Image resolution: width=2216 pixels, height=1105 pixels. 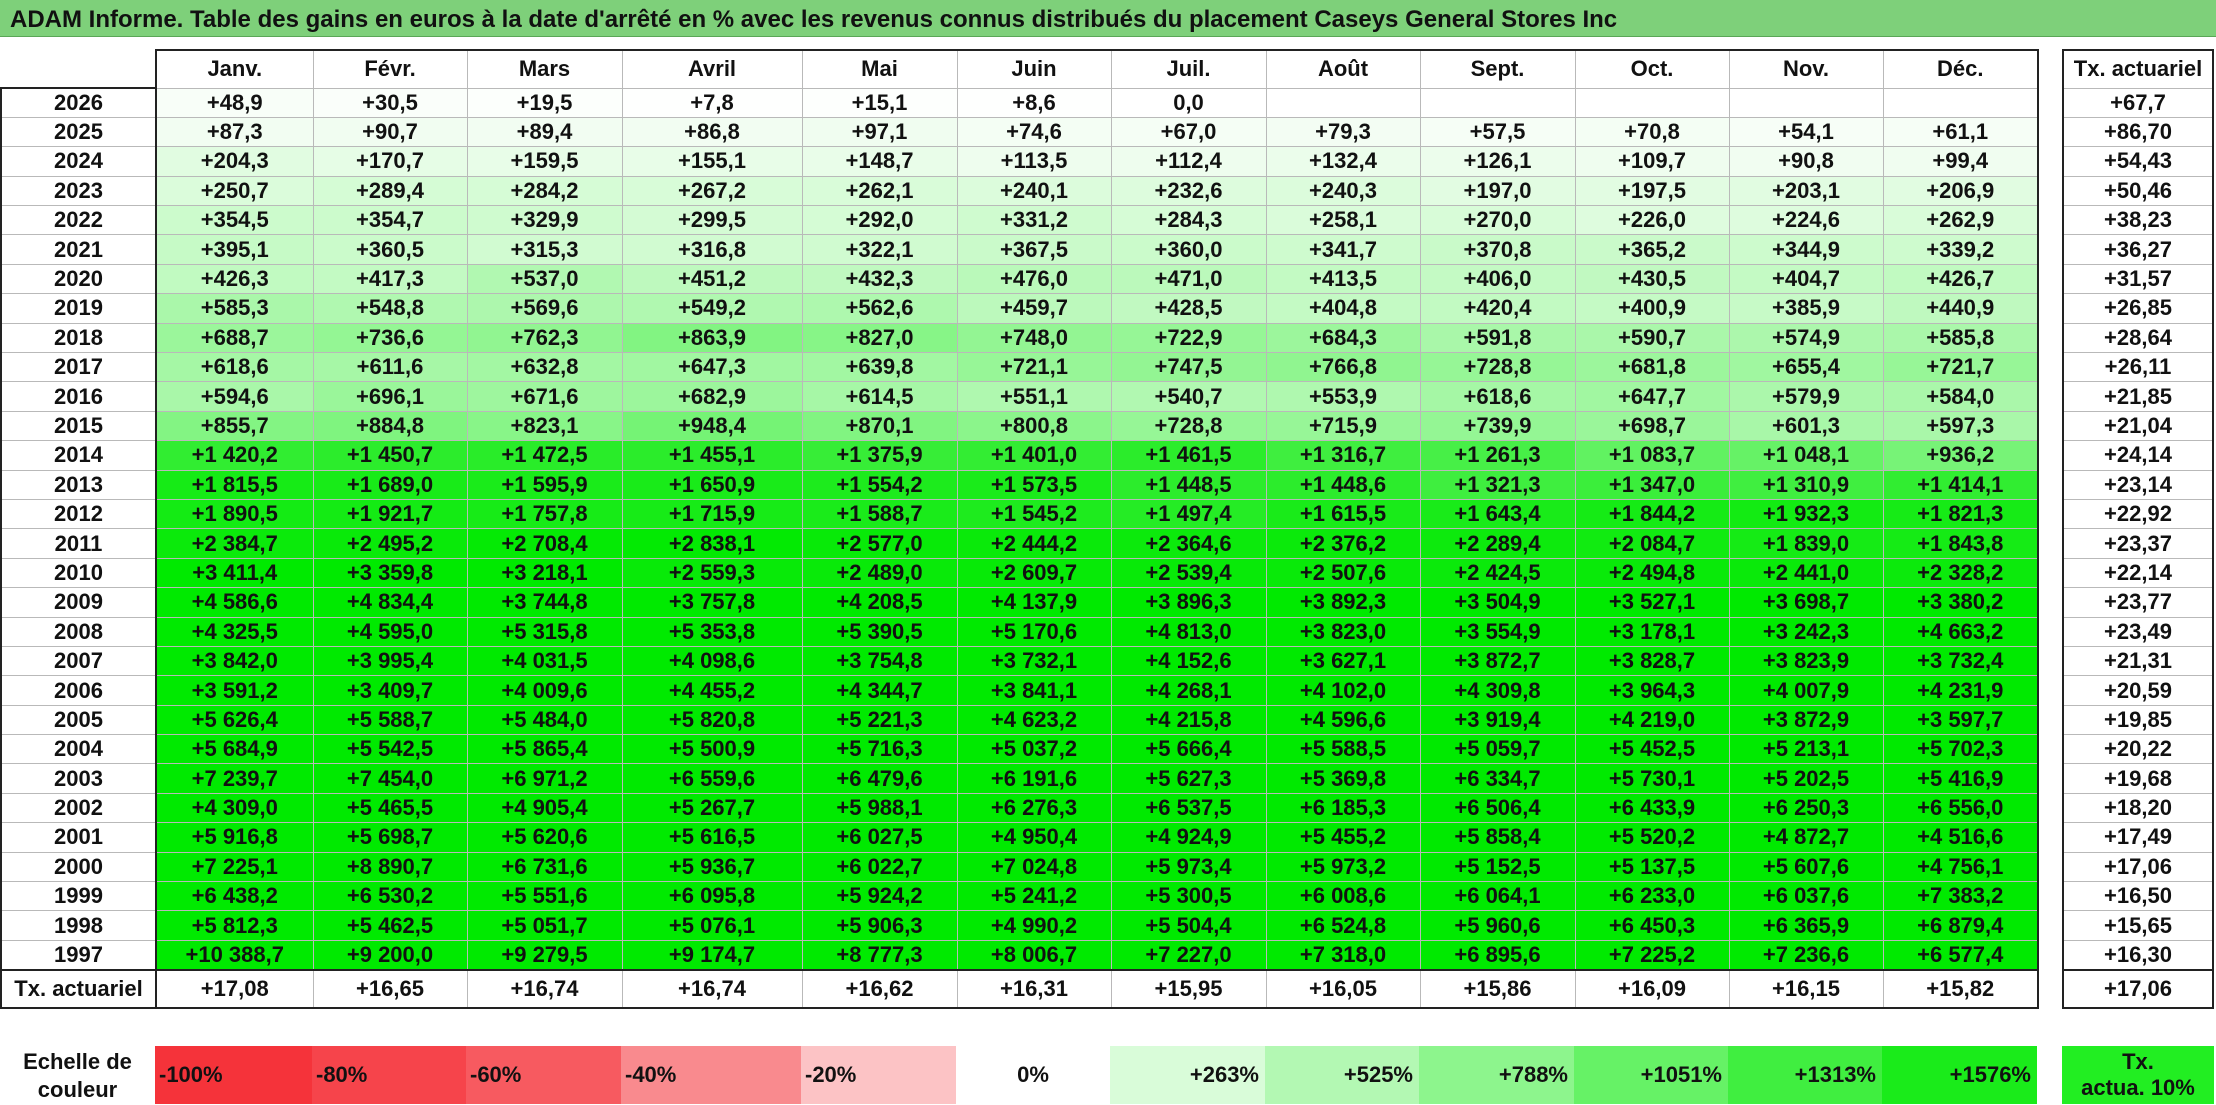 I want to click on gain-cell: +4 990,2, so click(x=1034, y=925).